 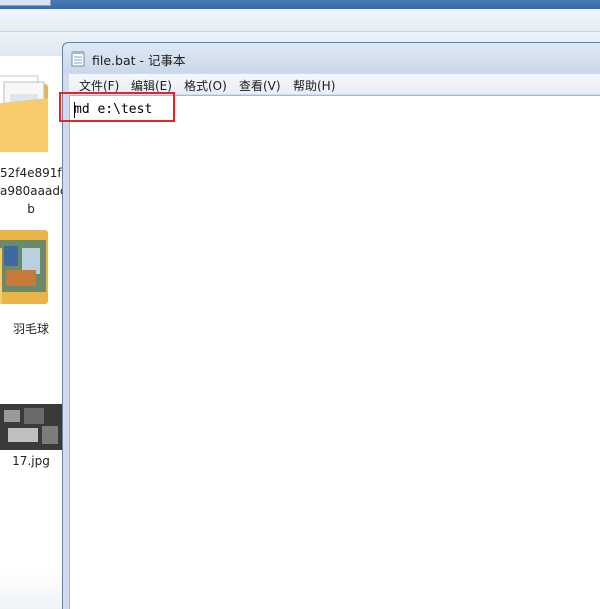 What do you see at coordinates (31, 461) in the screenshot?
I see `file-label: 17.jpg` at bounding box center [31, 461].